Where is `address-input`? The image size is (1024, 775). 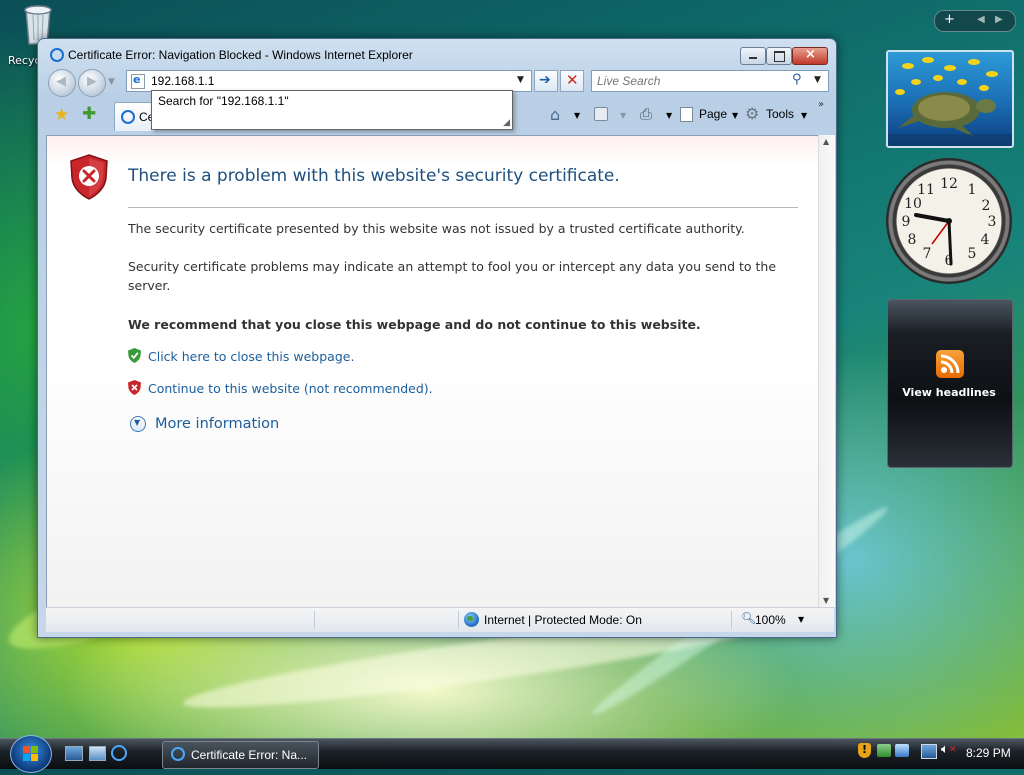 address-input is located at coordinates (331, 81).